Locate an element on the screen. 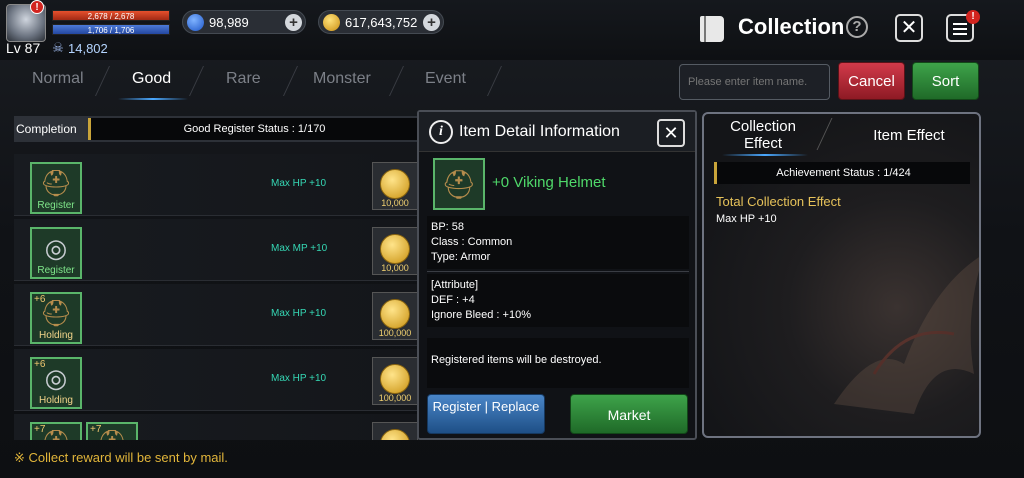 The height and width of the screenshot is (478, 1024). item-name: +0 Viking Helmet is located at coordinates (549, 182).